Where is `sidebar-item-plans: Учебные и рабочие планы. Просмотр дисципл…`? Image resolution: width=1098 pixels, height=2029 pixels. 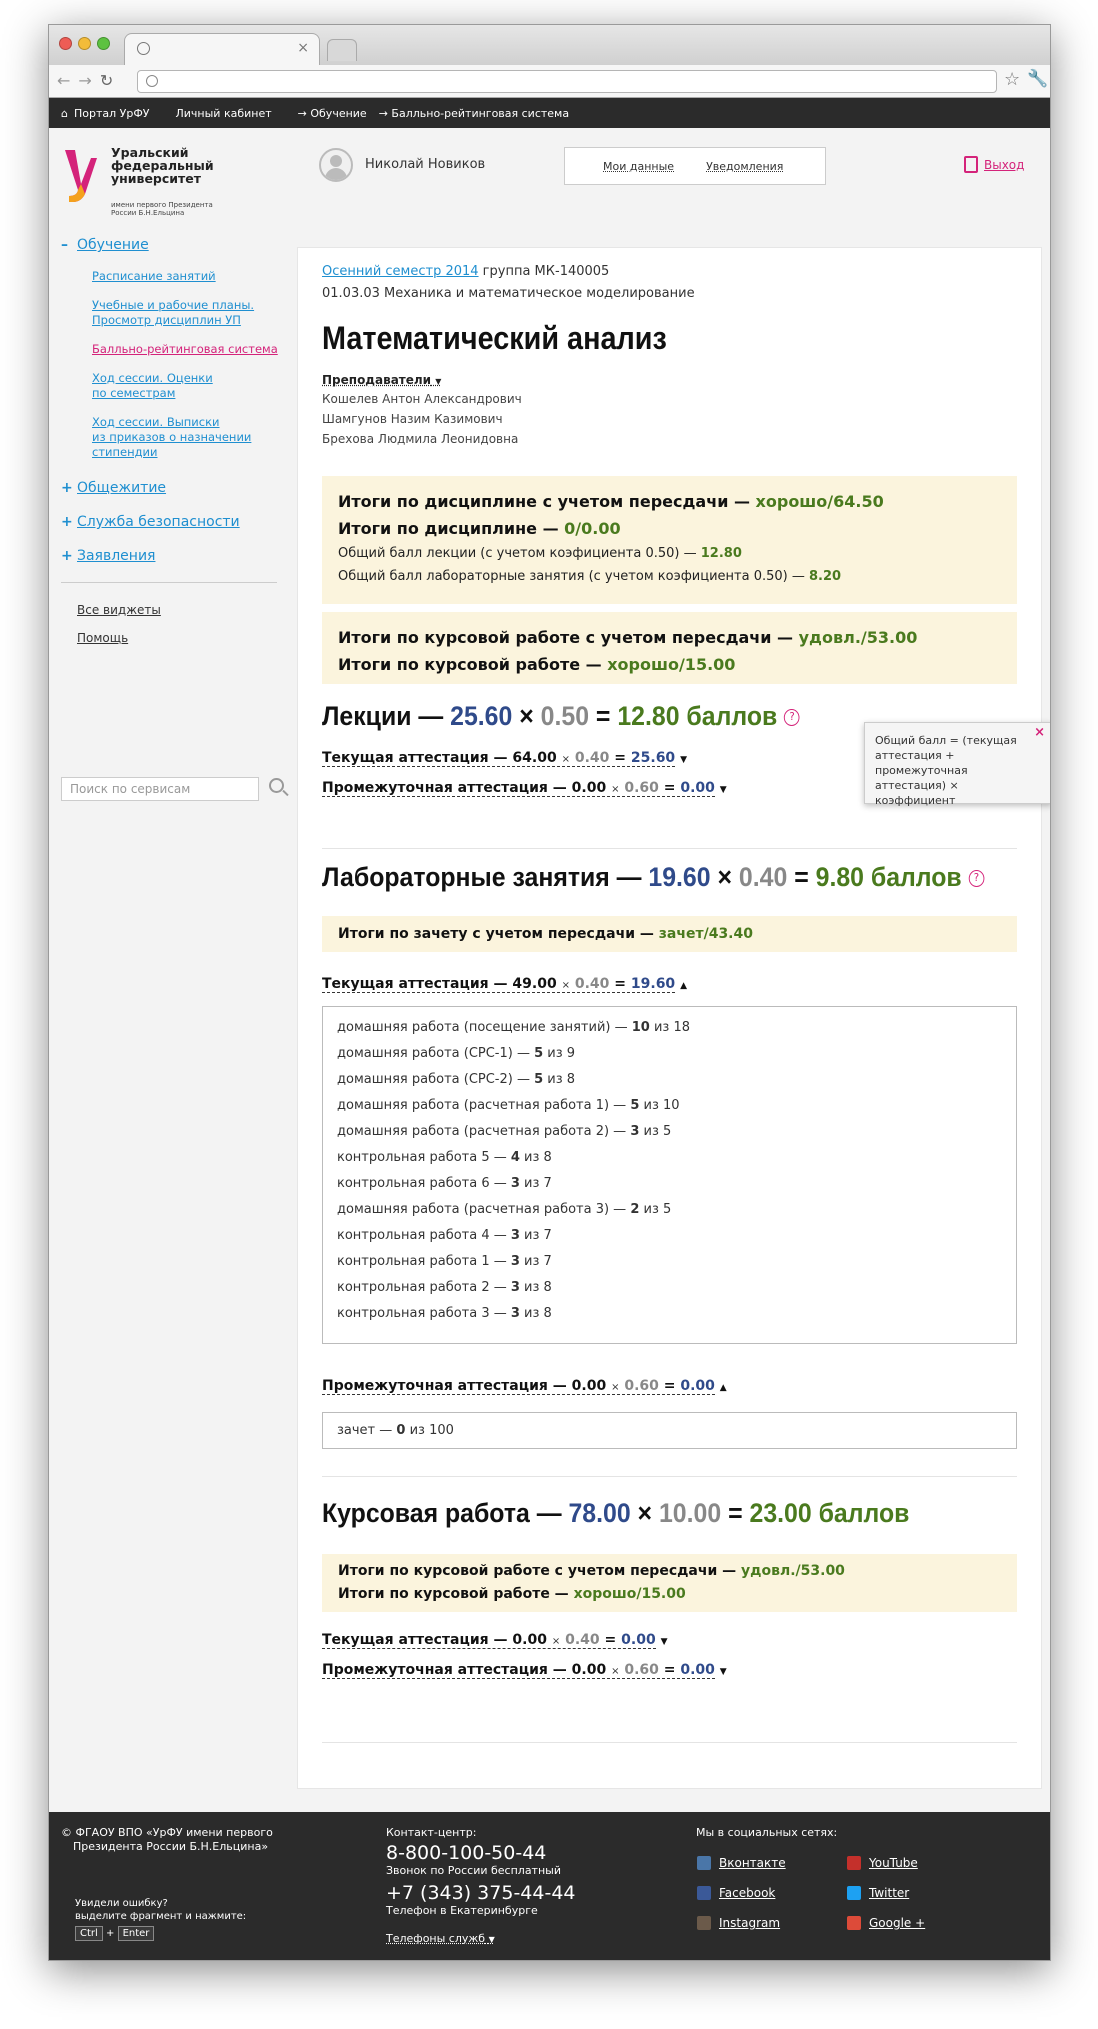
sidebar-item-plans: Учебные и рабочие планы. Просмотр дисципл… is located at coordinates (190, 313).